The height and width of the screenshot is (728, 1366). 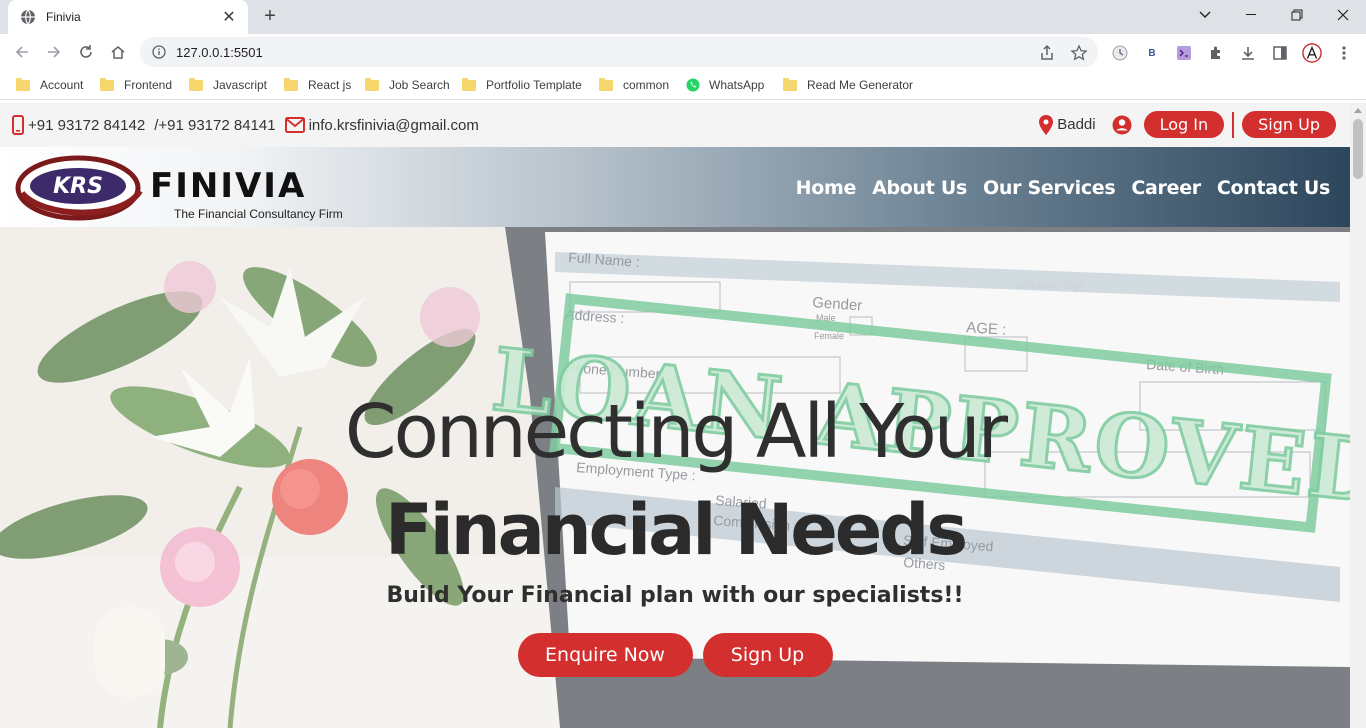 I want to click on nav-about-us: About Us, so click(x=919, y=188).